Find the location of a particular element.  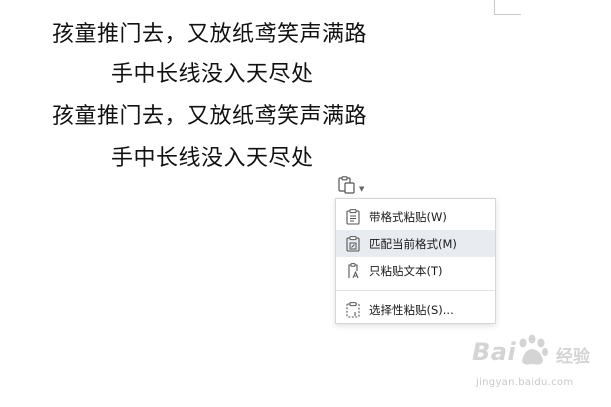

menu-item-paste-keep-format: 带格式粘贴(W) is located at coordinates (415, 216).